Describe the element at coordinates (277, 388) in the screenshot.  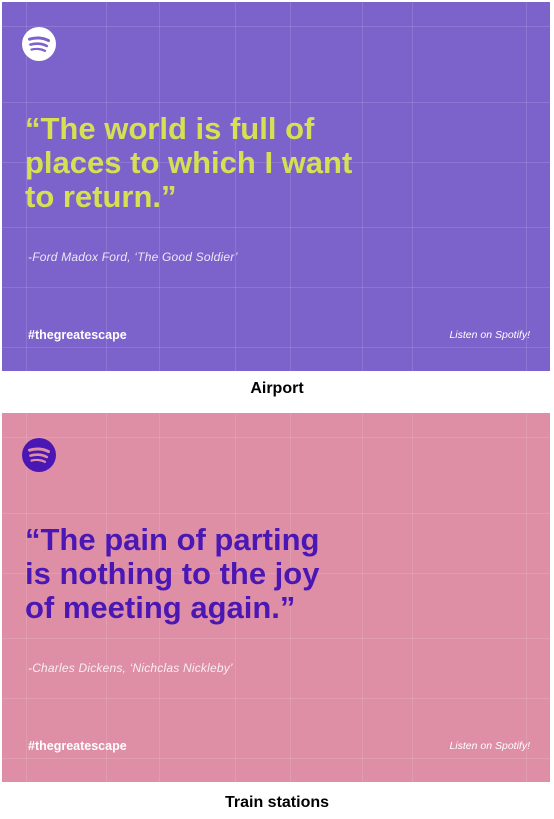
I see `card-caption: Airport` at that location.